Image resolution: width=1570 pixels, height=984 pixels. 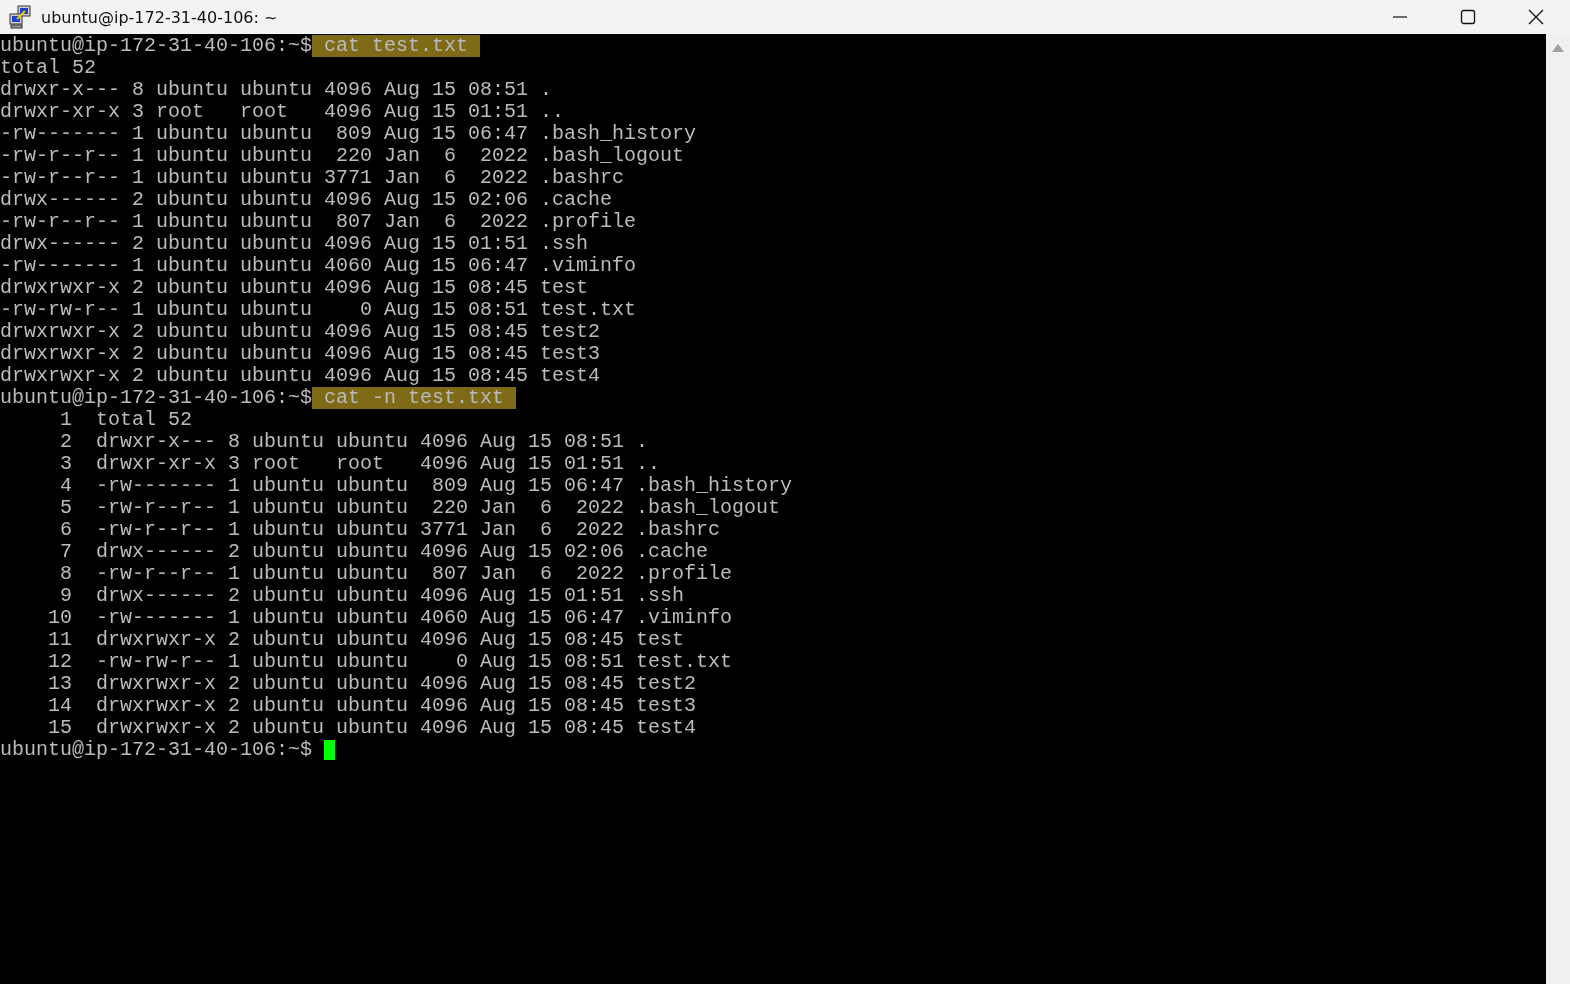 What do you see at coordinates (59, 684) in the screenshot?
I see `line-number: 13` at bounding box center [59, 684].